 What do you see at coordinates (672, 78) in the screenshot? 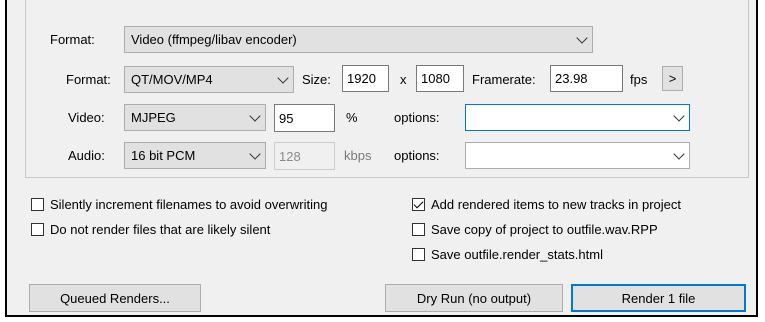
I see `more-framerate-button: >` at bounding box center [672, 78].